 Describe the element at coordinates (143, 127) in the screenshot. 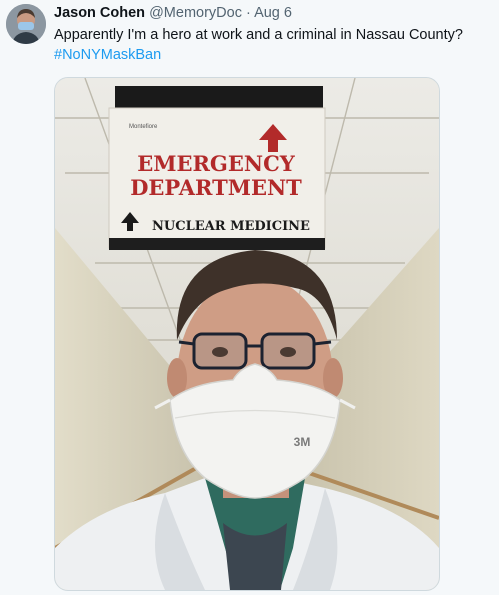

I see `sign-small-text: Montefiore` at that location.